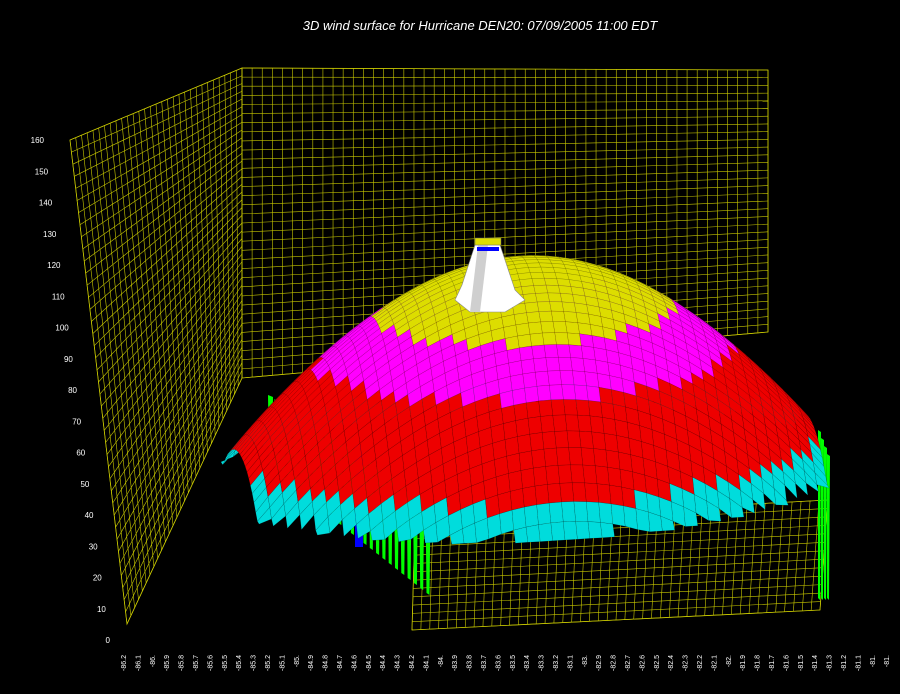 The width and height of the screenshot is (900, 694). What do you see at coordinates (58, 296) in the screenshot?
I see `z-tick-label: 110` at bounding box center [58, 296].